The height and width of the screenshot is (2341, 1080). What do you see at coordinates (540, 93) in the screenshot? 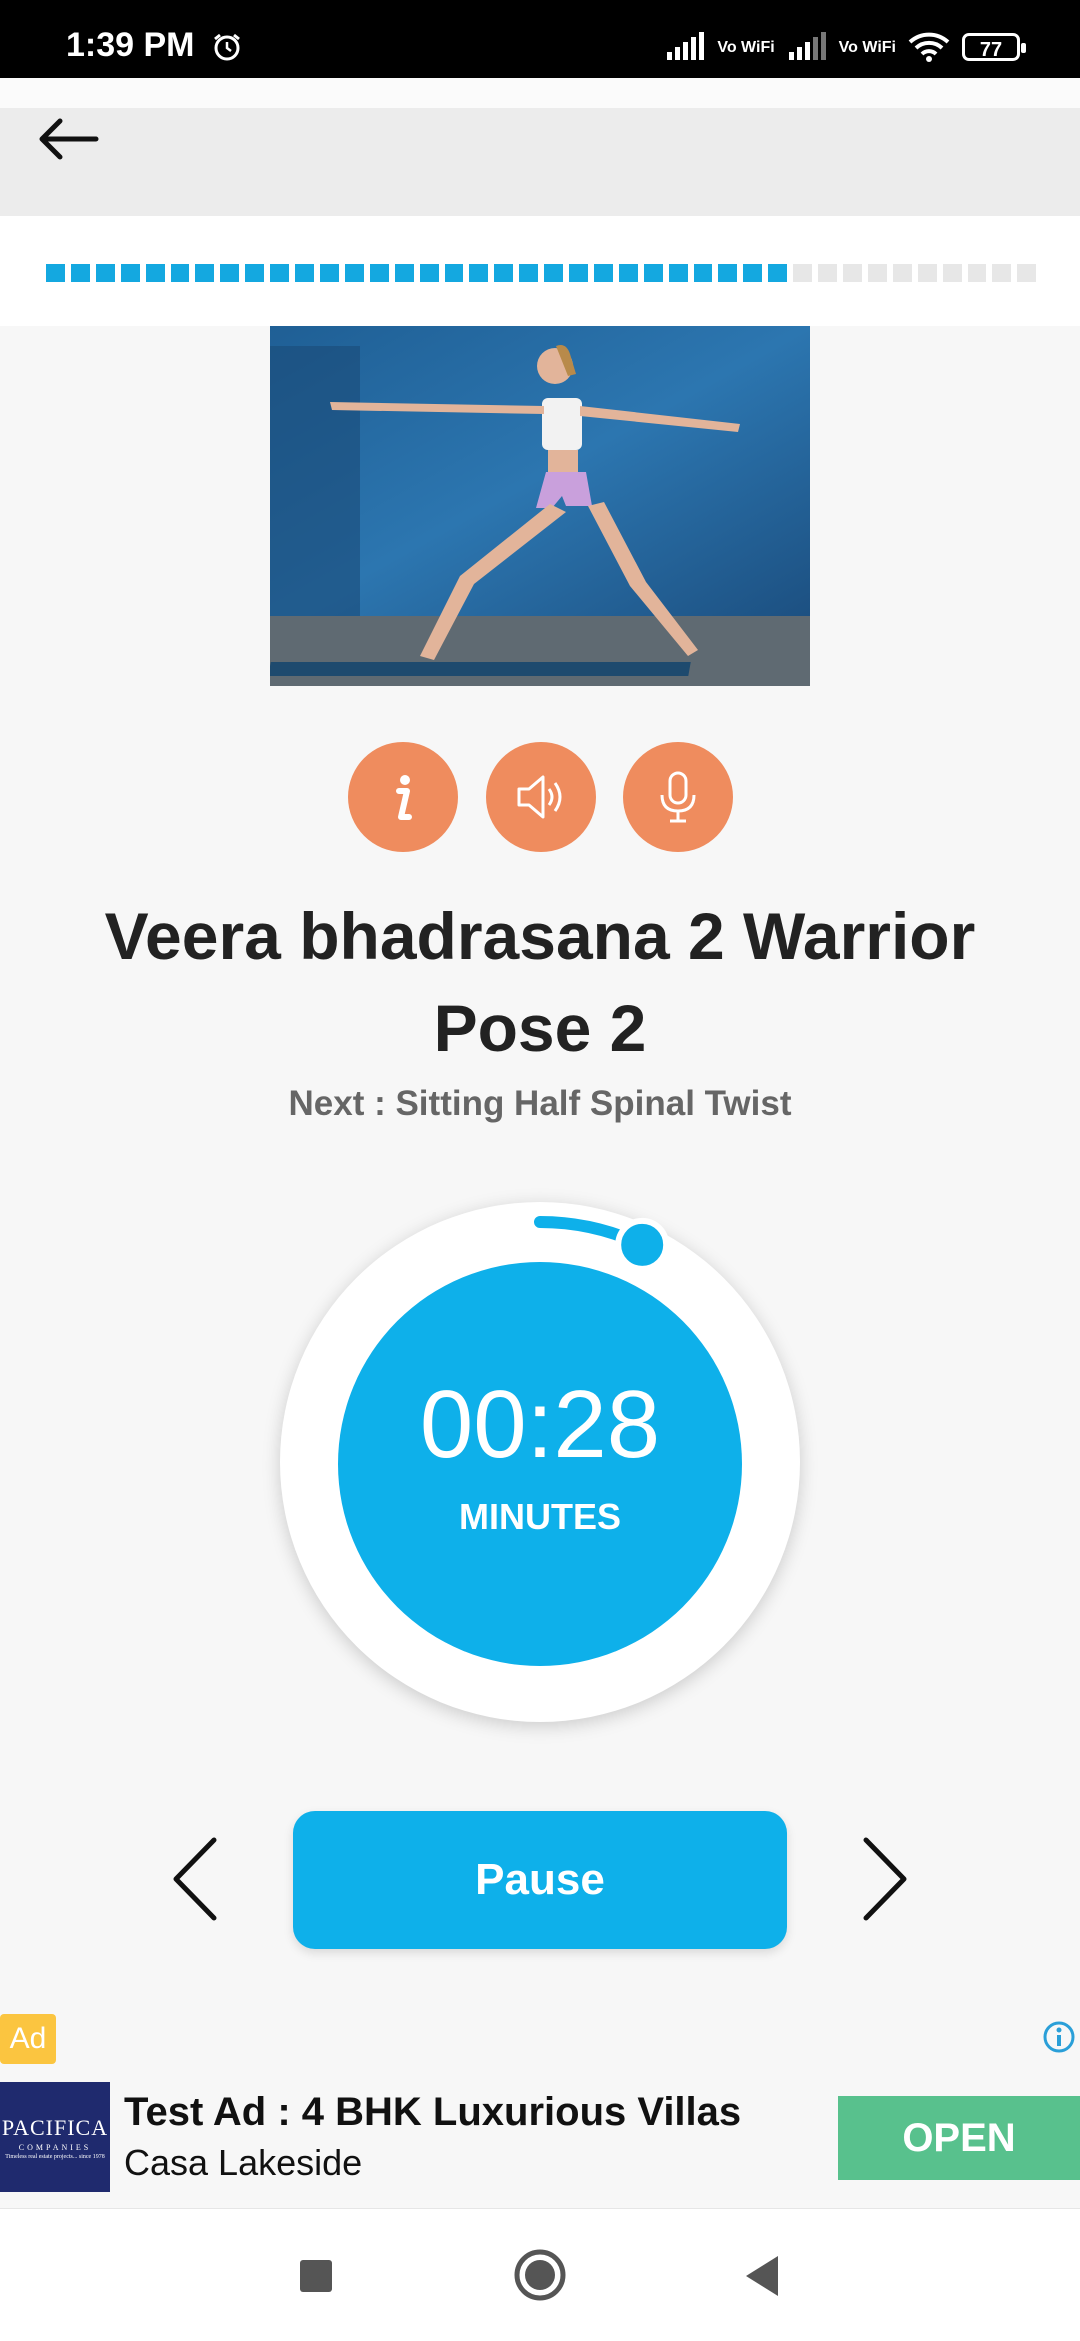
I see `top-spacer` at bounding box center [540, 93].